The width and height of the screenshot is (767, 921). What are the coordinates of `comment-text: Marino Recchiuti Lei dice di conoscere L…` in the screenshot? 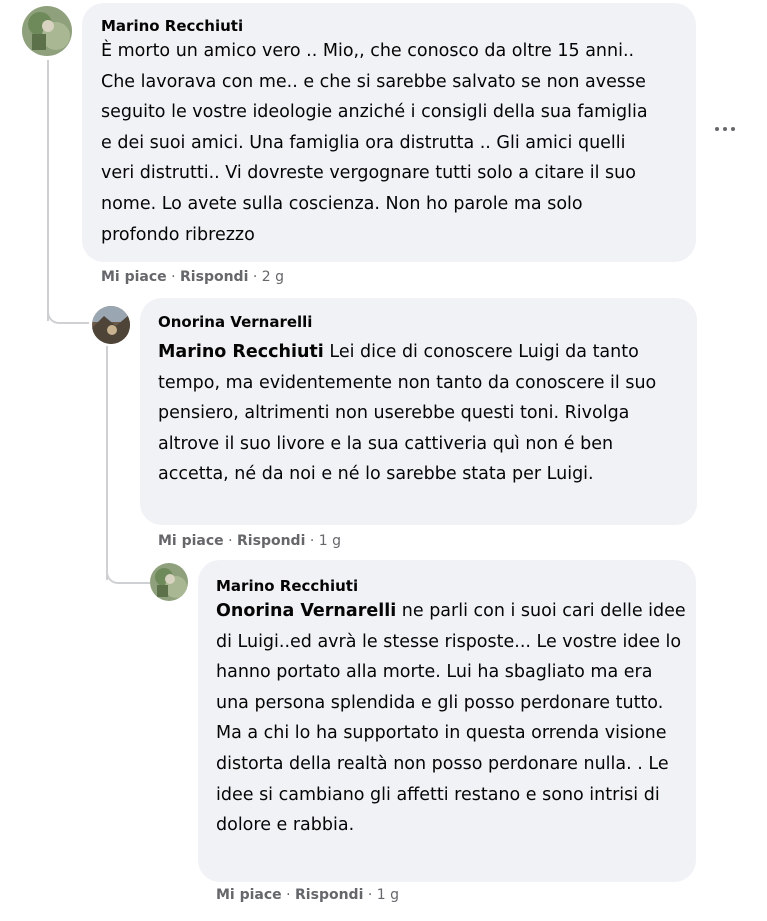 It's located at (418, 413).